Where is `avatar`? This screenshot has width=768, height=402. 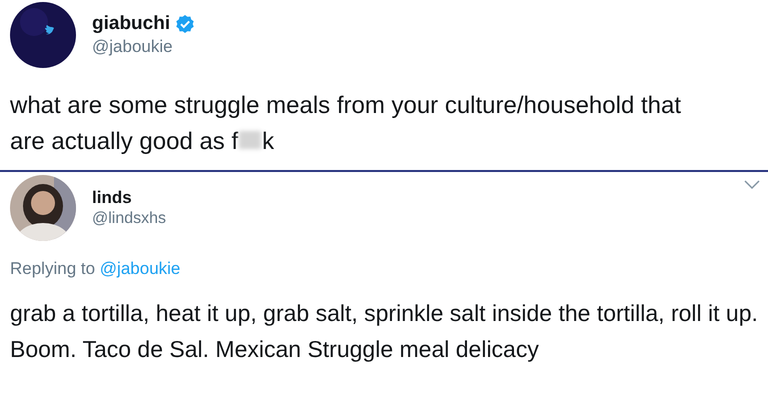
avatar is located at coordinates (43, 35).